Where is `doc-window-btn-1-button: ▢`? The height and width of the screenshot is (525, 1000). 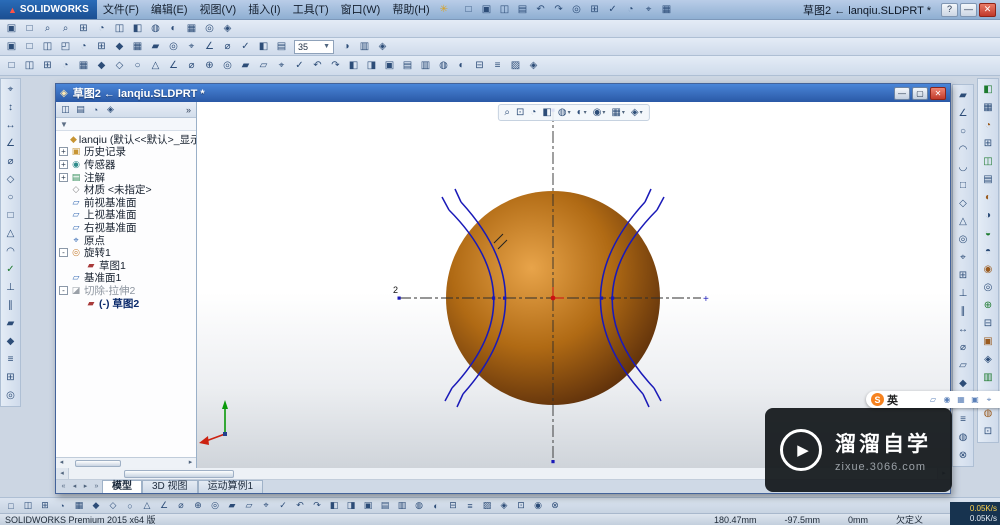 doc-window-btn-1-button: ▢ is located at coordinates (920, 93).